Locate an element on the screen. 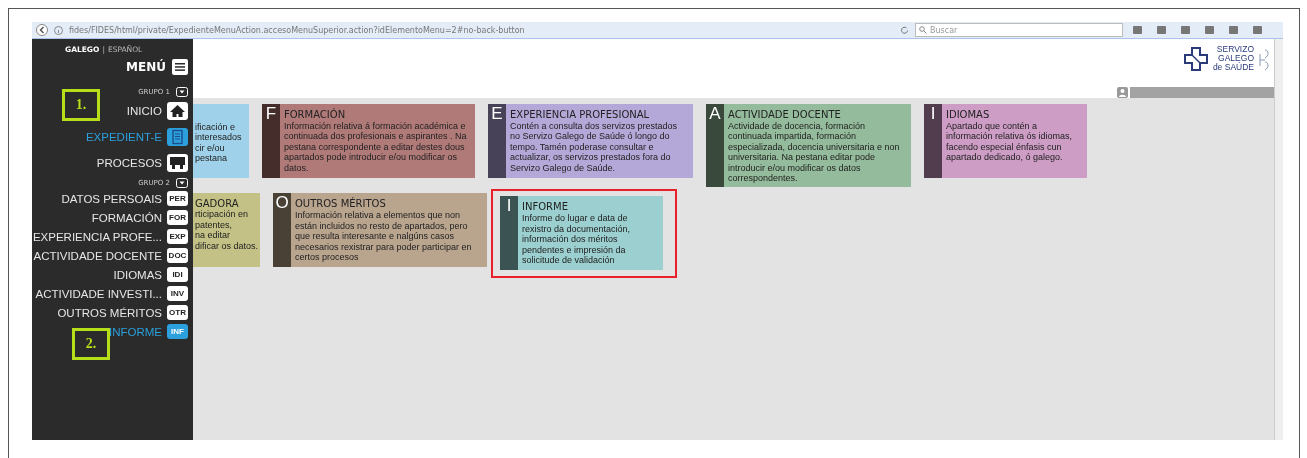 This screenshot has height=458, width=1307. logo-text: SERVIZO is located at coordinates (1235, 49).